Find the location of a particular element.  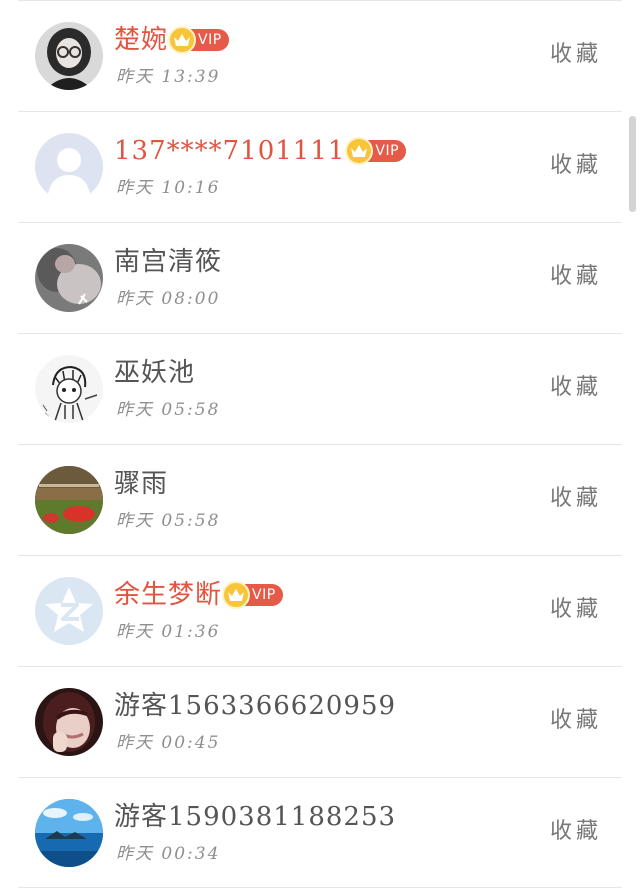

user-name: 巫妖池 is located at coordinates (155, 373).